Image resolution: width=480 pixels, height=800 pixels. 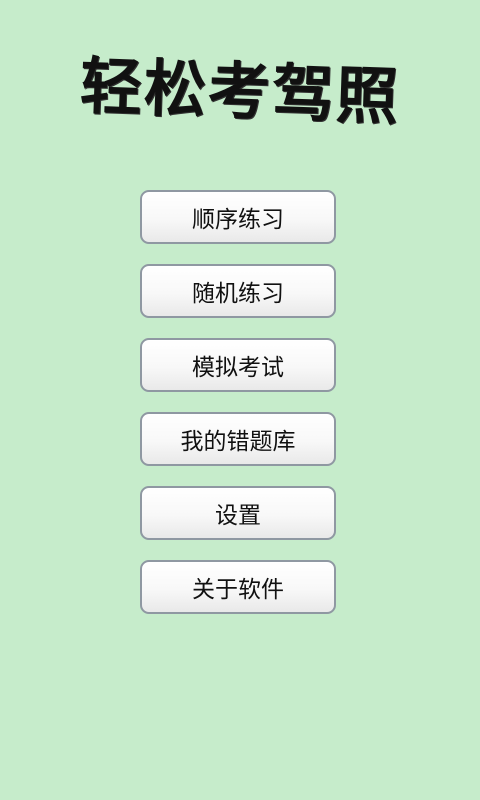 I want to click on app-title: 轻松考驾照, so click(x=240, y=91).